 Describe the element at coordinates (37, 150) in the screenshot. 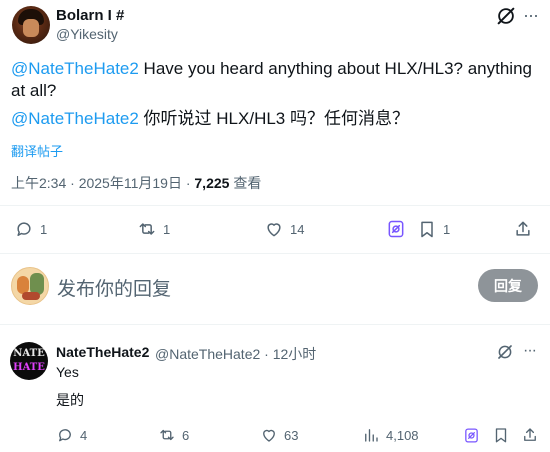

I see `translate-post-link: 翻译帖子` at that location.